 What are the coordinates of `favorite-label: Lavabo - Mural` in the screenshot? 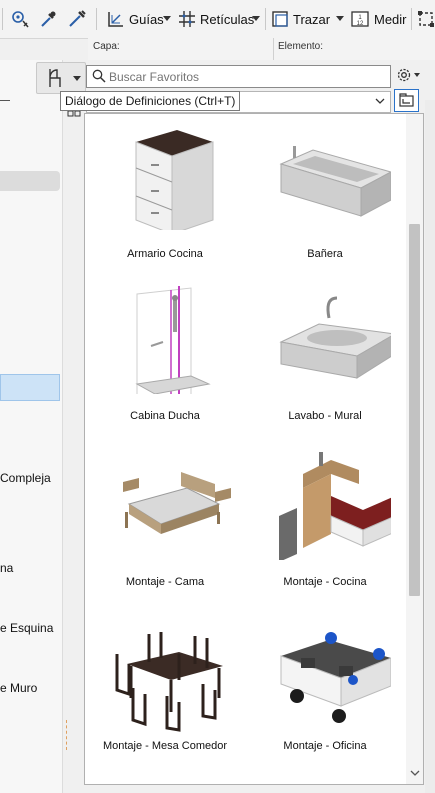 It's located at (325, 416).